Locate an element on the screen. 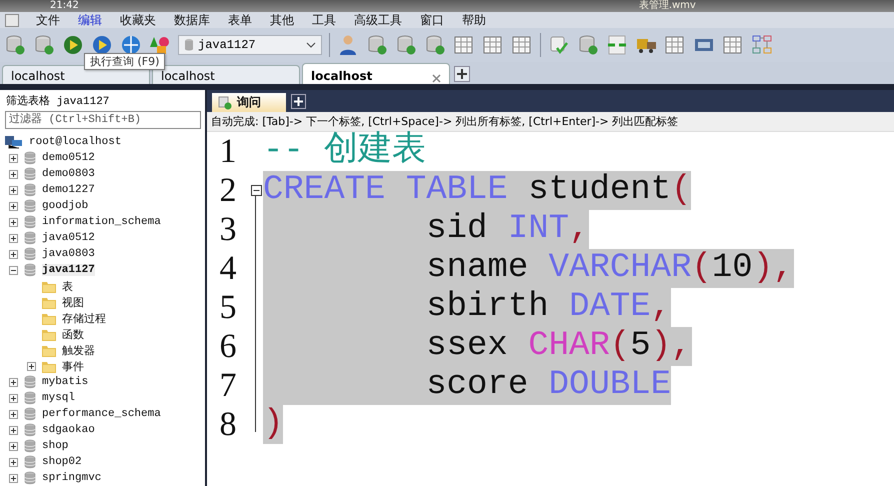 The height and width of the screenshot is (486, 894). server-icon is located at coordinates (14, 142).